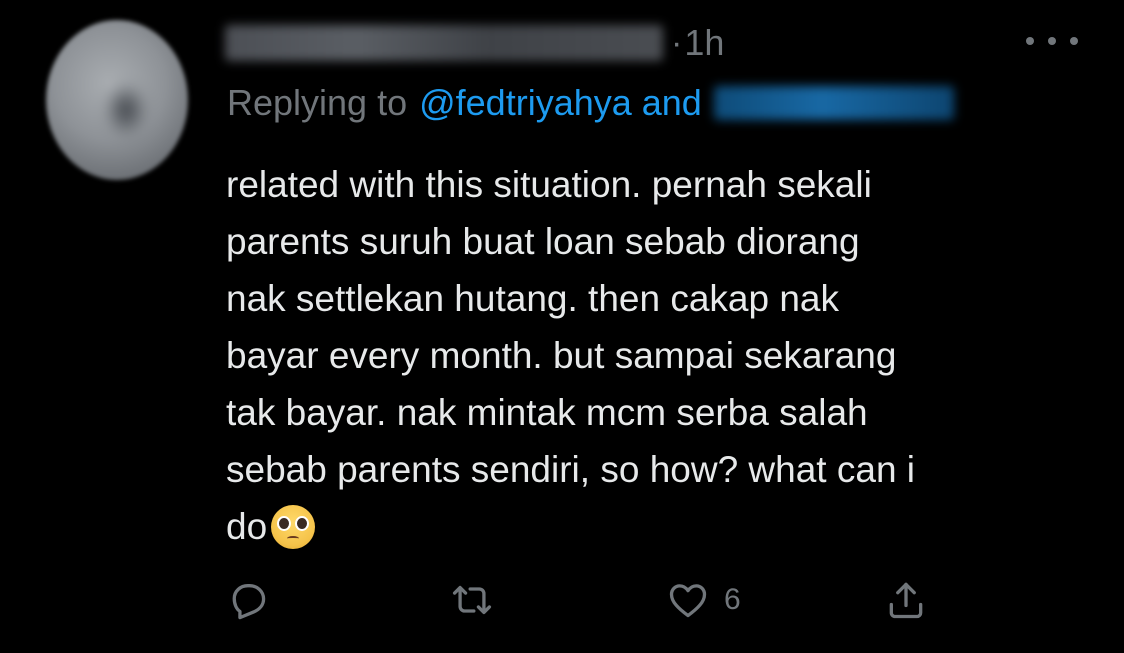 The image size is (1124, 653). Describe the element at coordinates (293, 526) in the screenshot. I see `pleading-face-icon` at that location.